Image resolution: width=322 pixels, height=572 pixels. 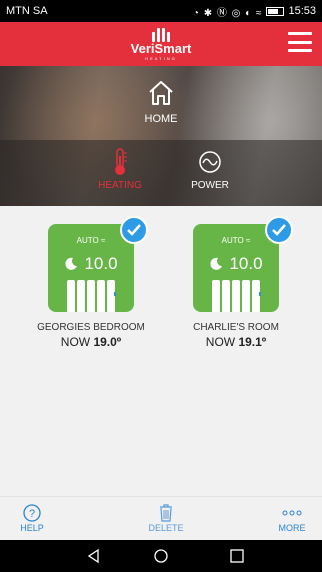 I want to click on waveform-icon, so click(x=210, y=162).